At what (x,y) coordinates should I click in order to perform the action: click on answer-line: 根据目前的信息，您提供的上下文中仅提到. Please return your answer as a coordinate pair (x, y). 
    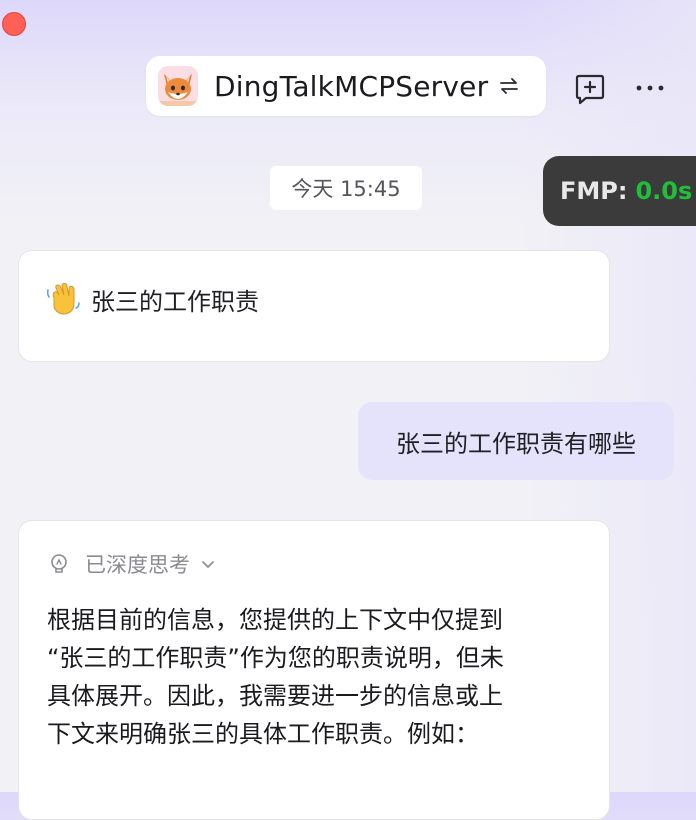
    Looking at the image, I should click on (275, 620).